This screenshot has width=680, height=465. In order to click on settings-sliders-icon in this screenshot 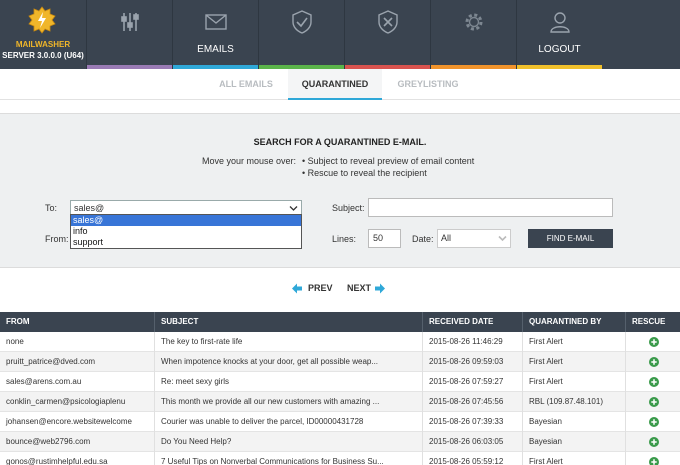, I will do `click(130, 22)`.